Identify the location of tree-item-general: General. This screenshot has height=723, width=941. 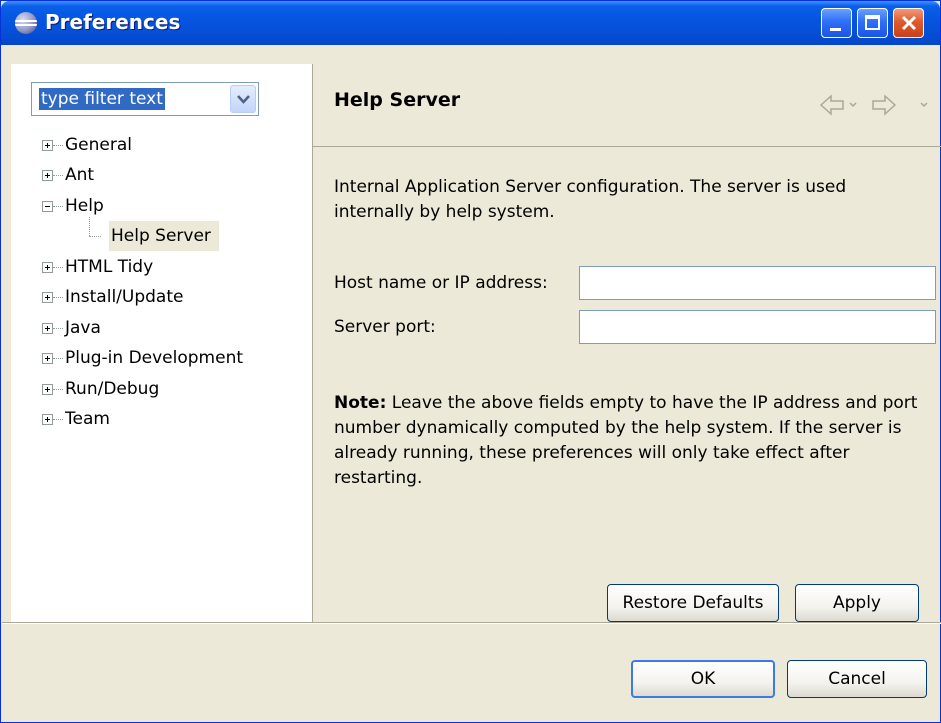
(161, 145).